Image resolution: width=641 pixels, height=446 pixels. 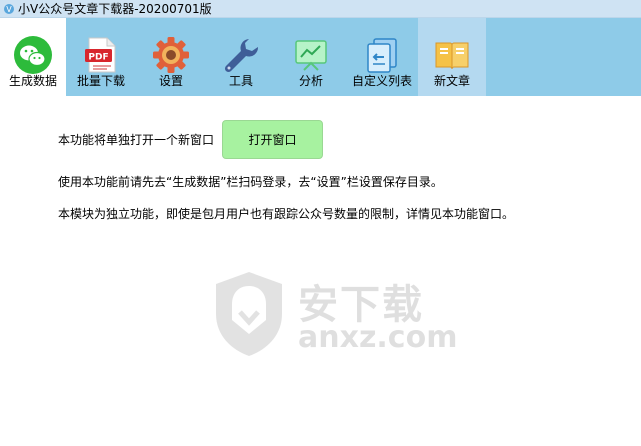 I want to click on tab-batch-download: PDF 批量下载, so click(x=101, y=57).